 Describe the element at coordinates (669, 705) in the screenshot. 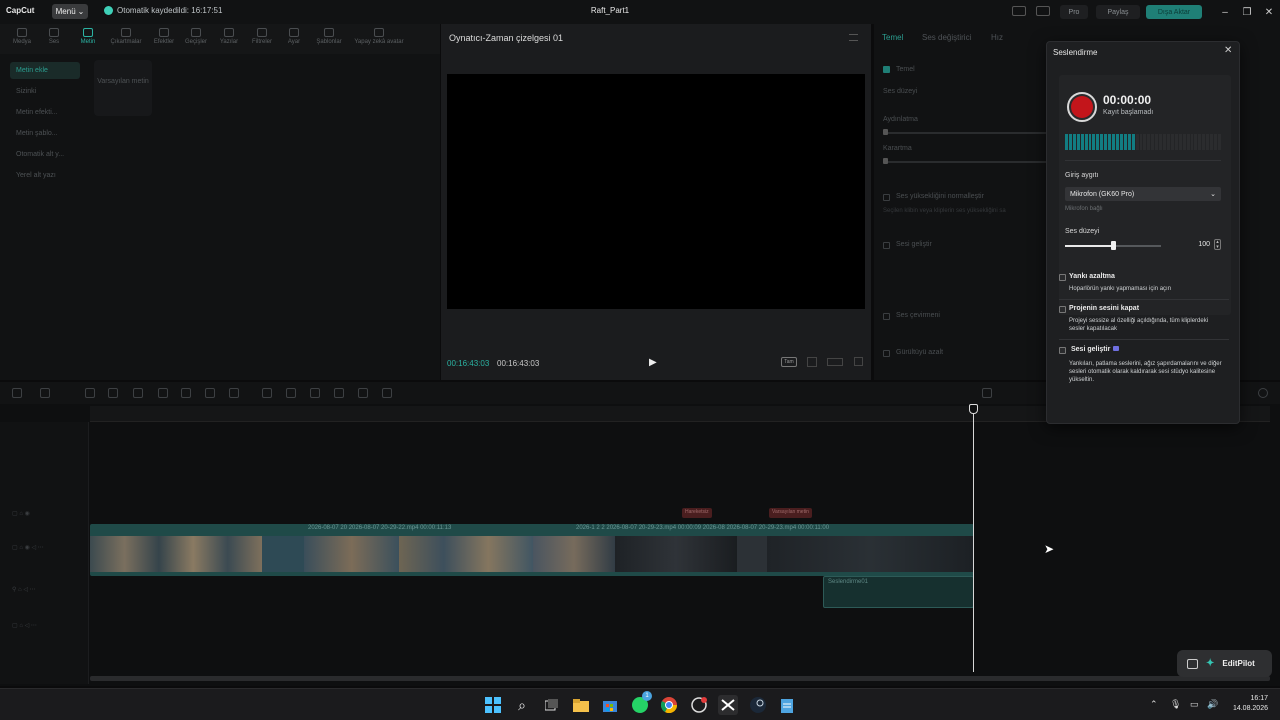

I see `chrome-icon` at that location.